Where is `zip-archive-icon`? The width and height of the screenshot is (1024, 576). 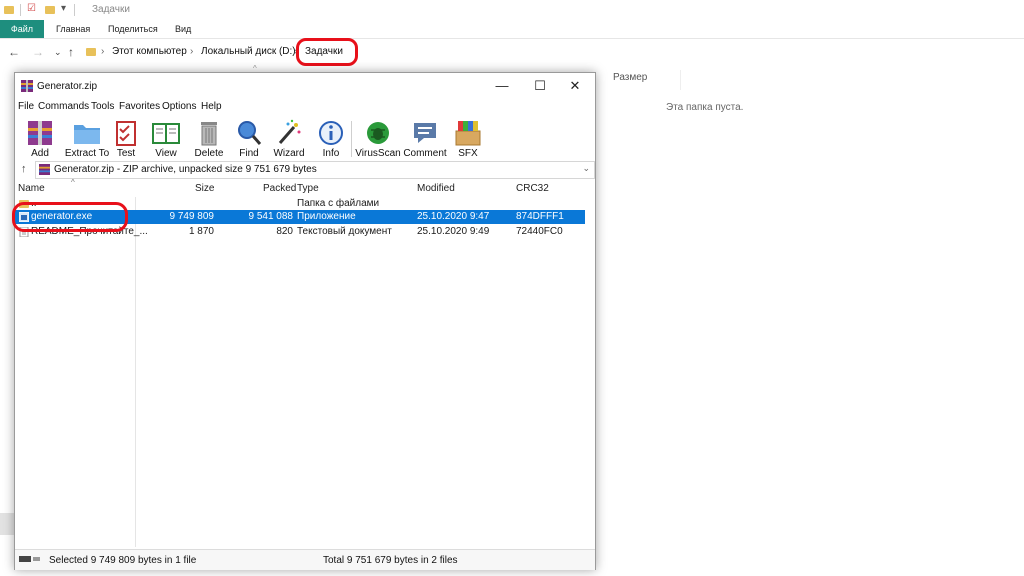 zip-archive-icon is located at coordinates (44, 169).